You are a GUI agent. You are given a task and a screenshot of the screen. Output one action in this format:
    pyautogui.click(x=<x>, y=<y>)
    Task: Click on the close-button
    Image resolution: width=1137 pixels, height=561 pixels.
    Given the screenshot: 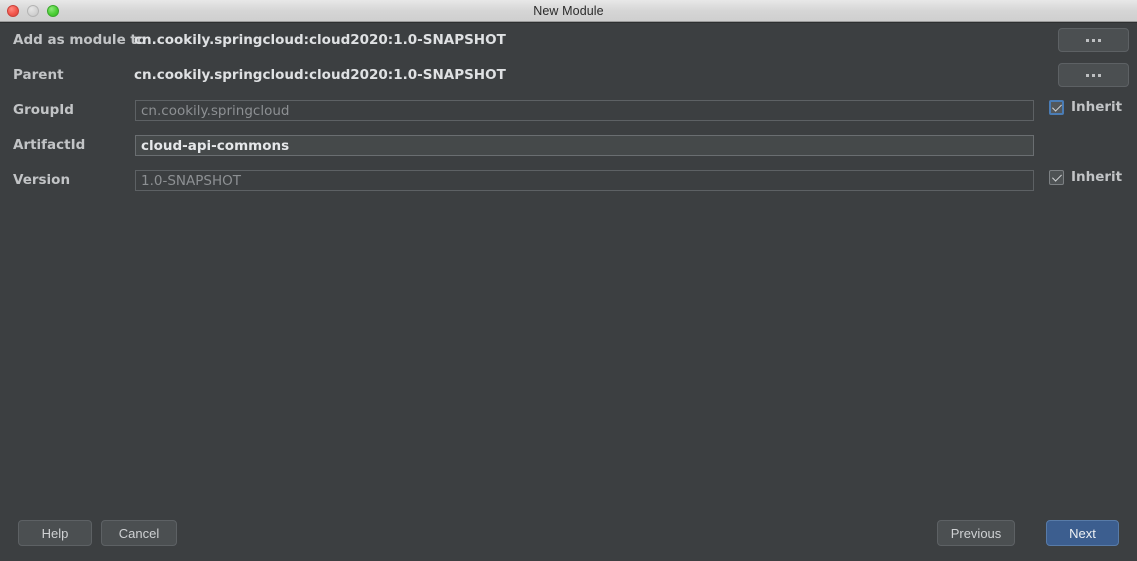 What is the action you would take?
    pyautogui.click(x=13, y=10)
    